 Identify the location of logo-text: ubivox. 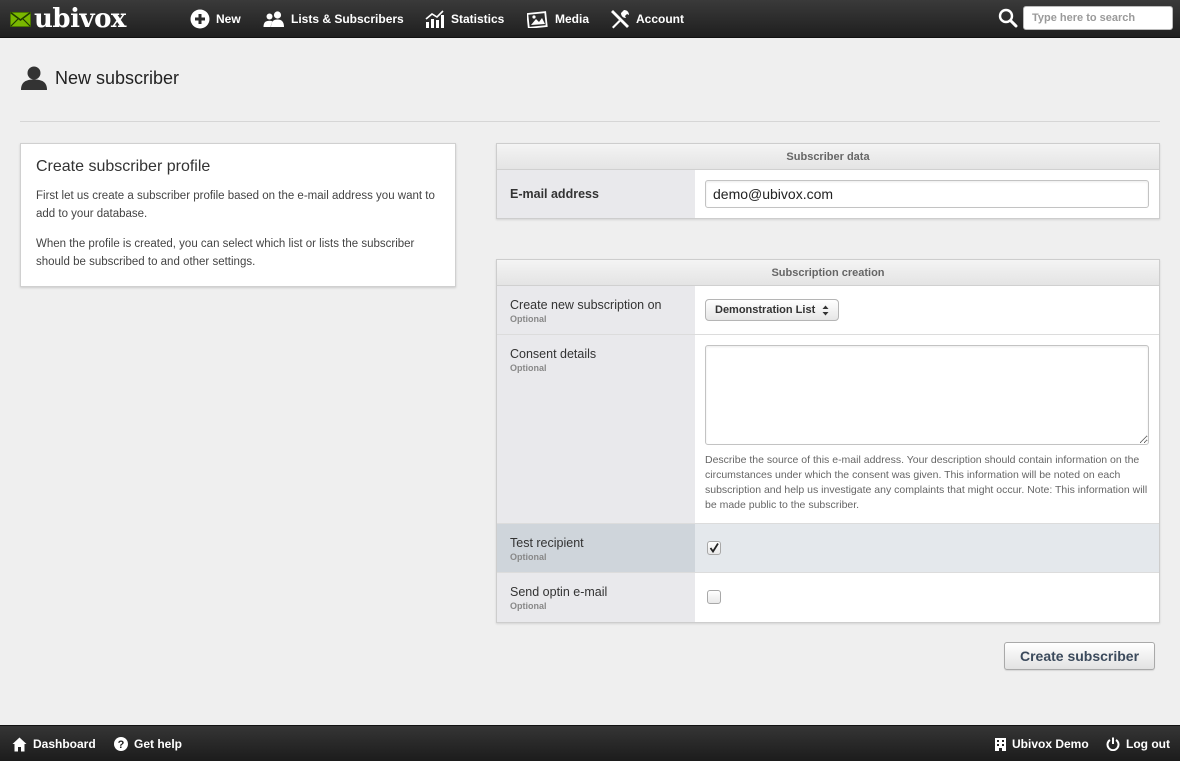
(80, 19).